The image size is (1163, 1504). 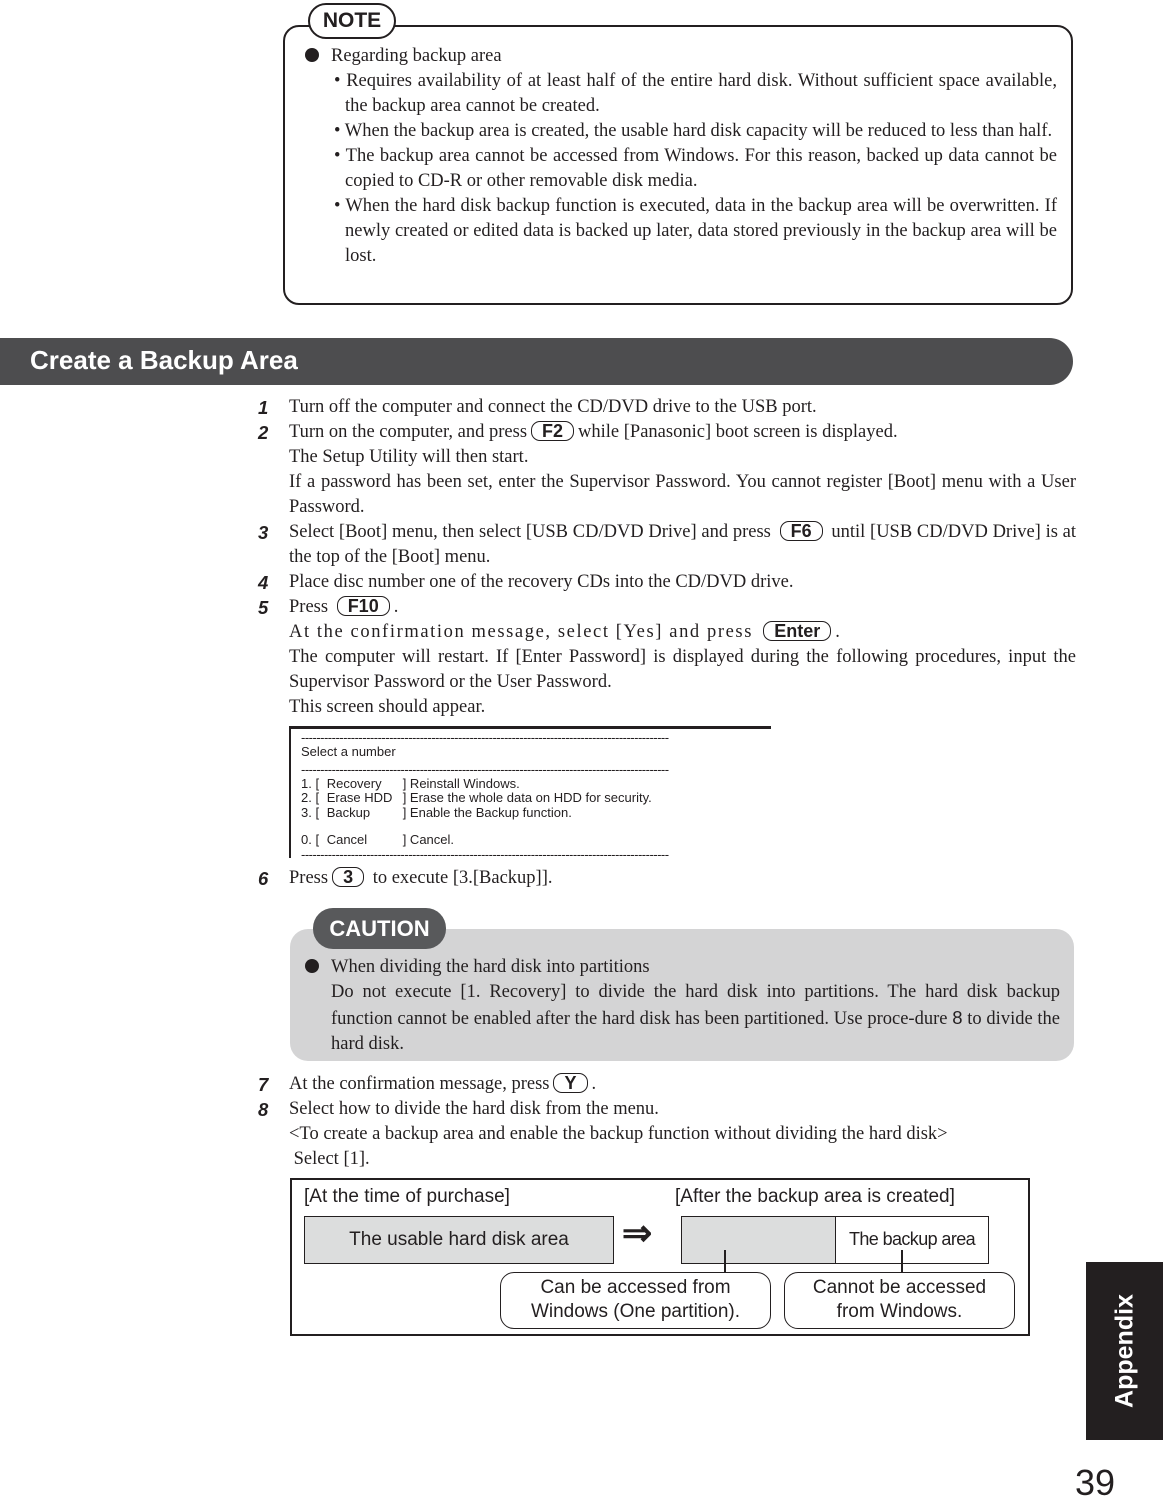 What do you see at coordinates (263, 532) in the screenshot?
I see `step-number: 3` at bounding box center [263, 532].